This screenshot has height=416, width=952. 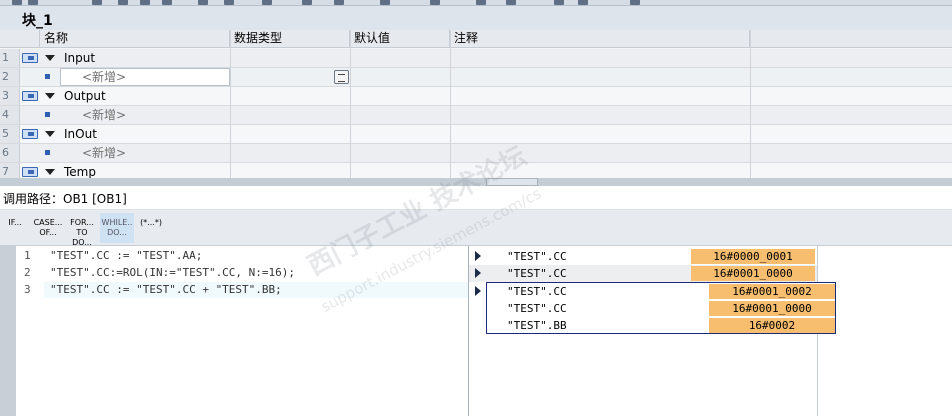 I want to click on interface-row-inout: 5 InOut, so click(x=476, y=134).